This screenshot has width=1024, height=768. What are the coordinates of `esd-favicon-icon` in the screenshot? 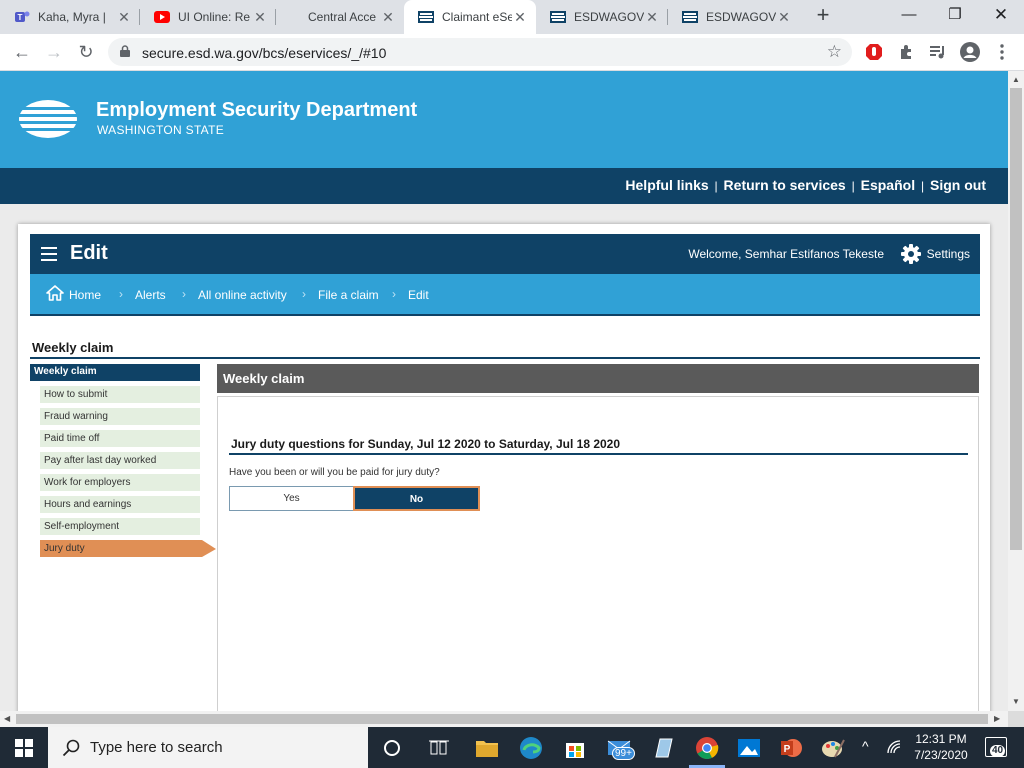 It's located at (690, 17).